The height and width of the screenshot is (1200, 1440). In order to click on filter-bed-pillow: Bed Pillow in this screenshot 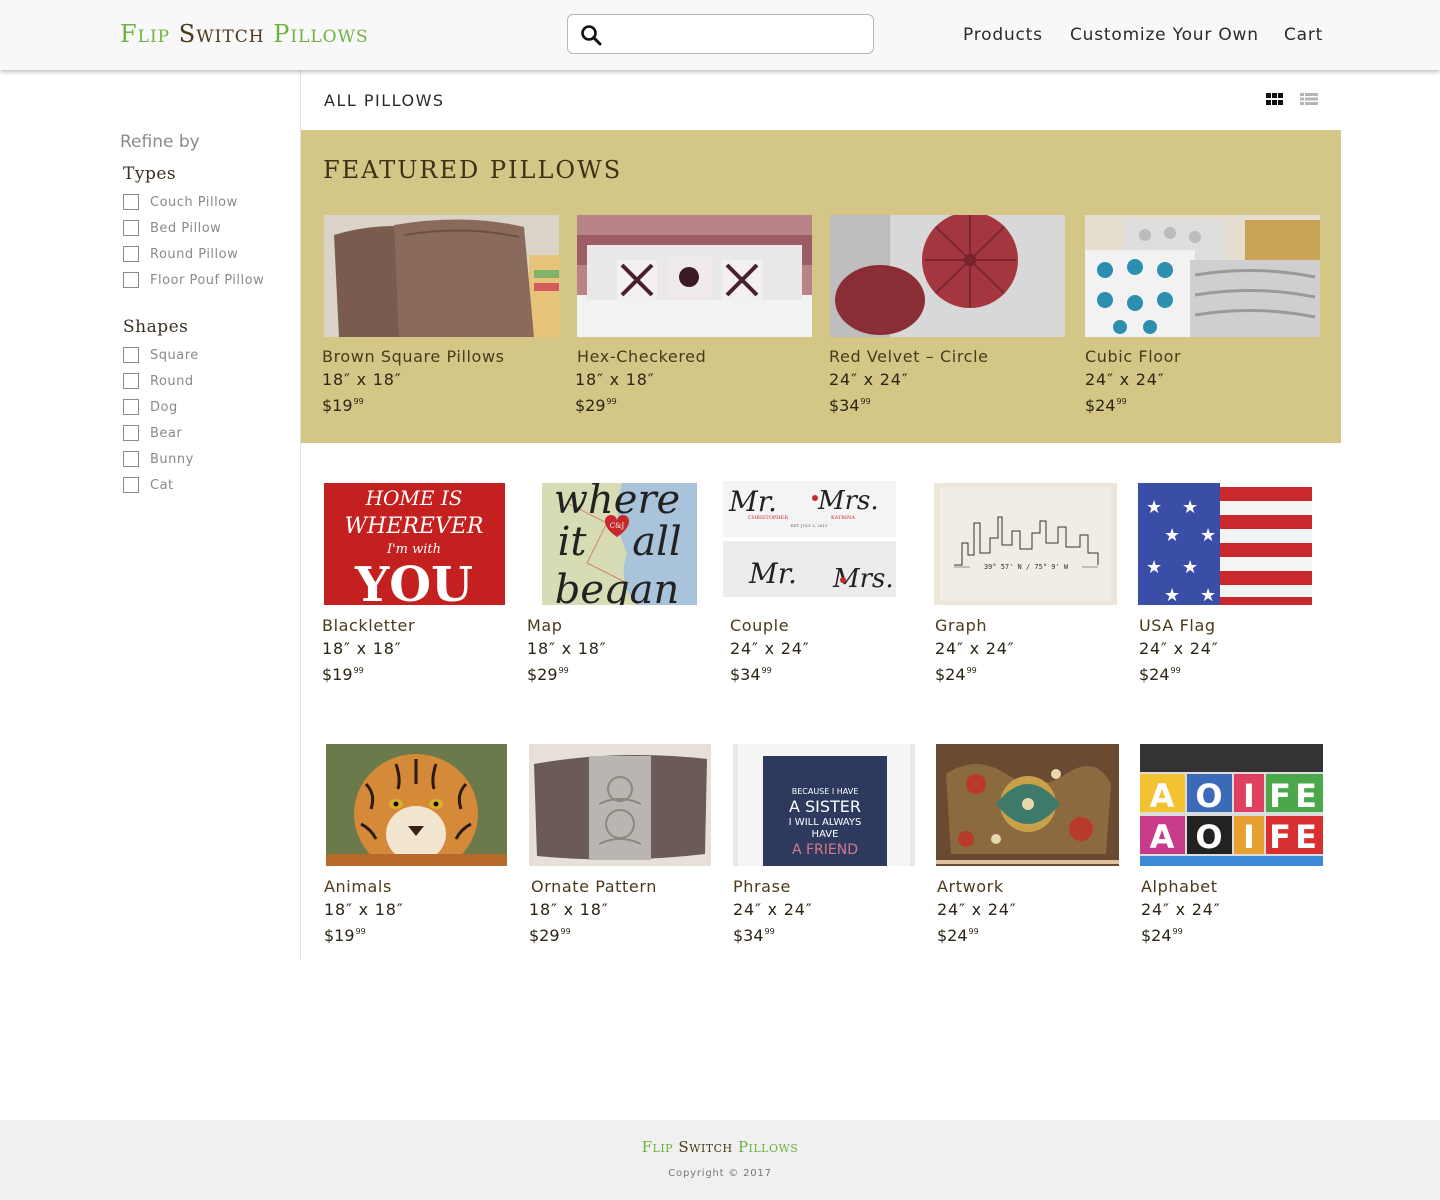, I will do `click(172, 228)`.